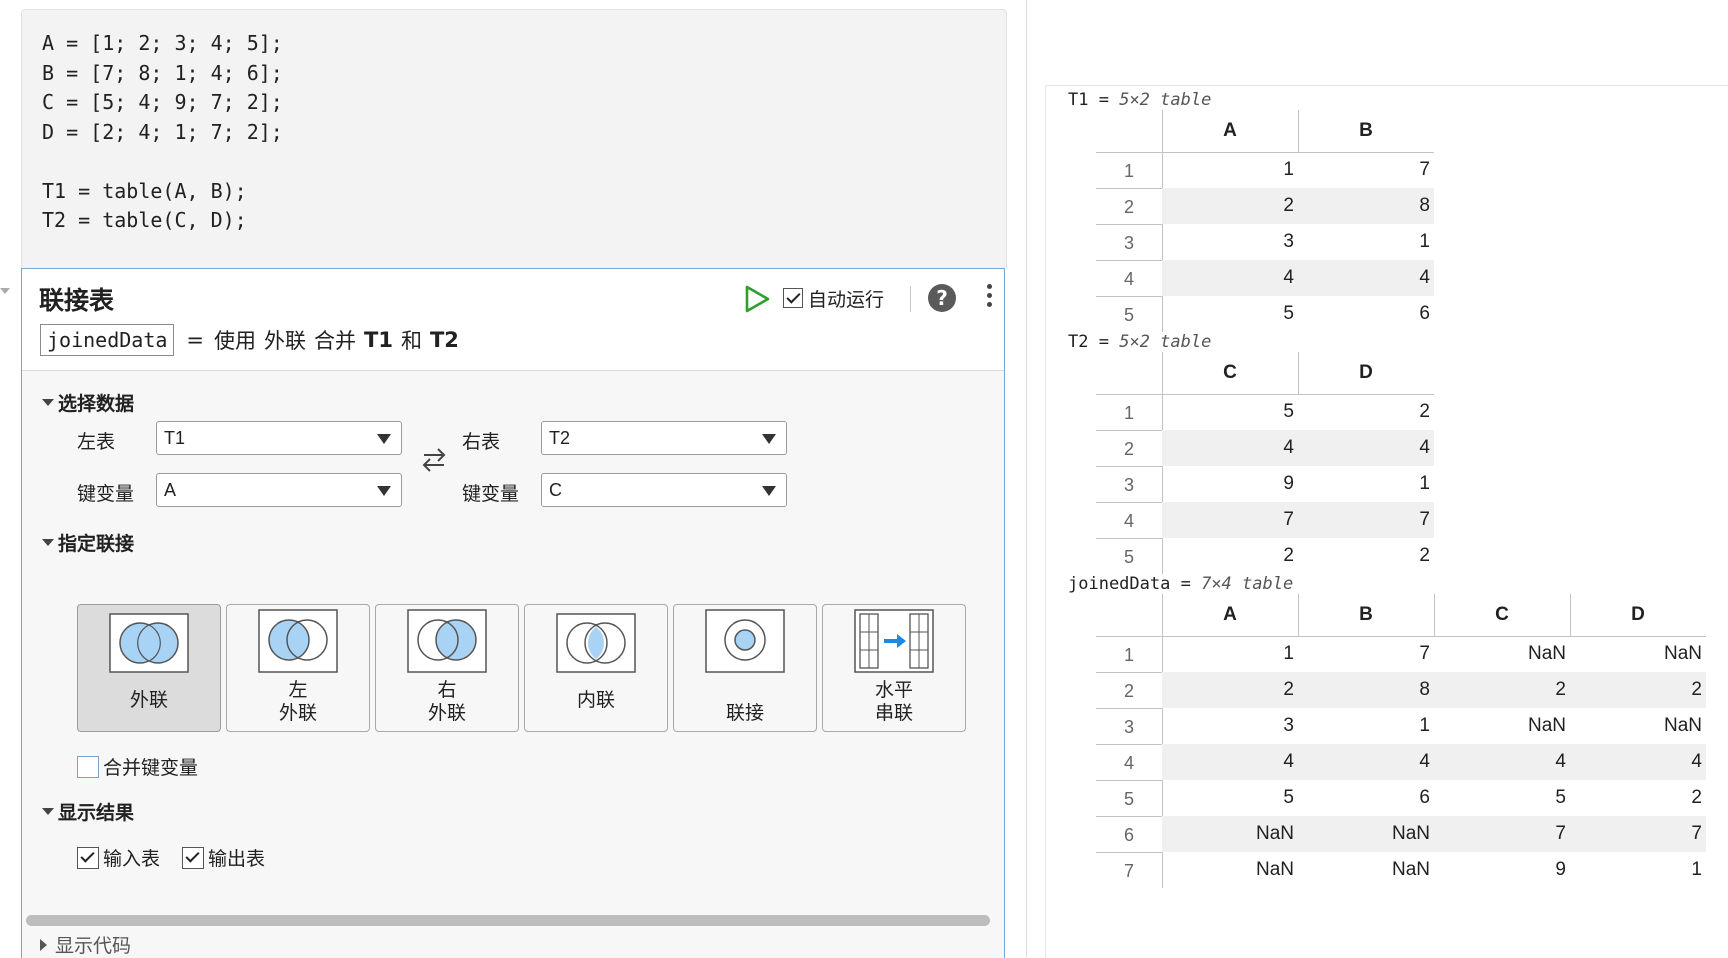 Image resolution: width=1728 pixels, height=958 pixels. I want to click on join-option-right-outer: 右 外联, so click(447, 668).